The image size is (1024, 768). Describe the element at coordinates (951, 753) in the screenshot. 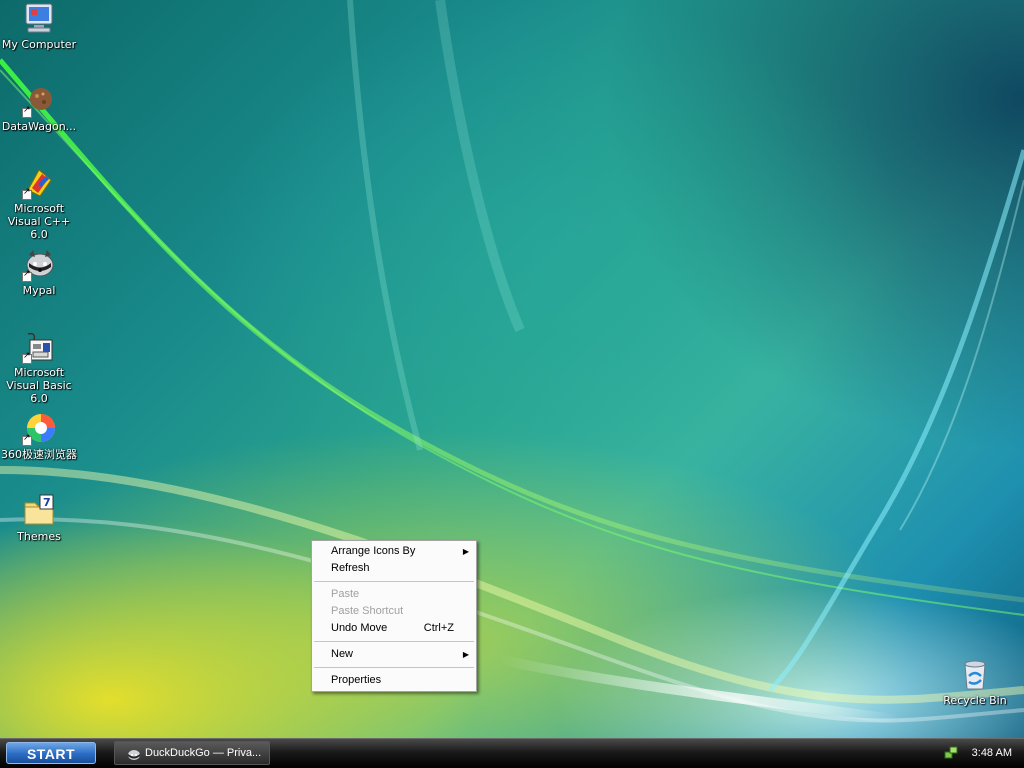

I see `network-icon` at that location.